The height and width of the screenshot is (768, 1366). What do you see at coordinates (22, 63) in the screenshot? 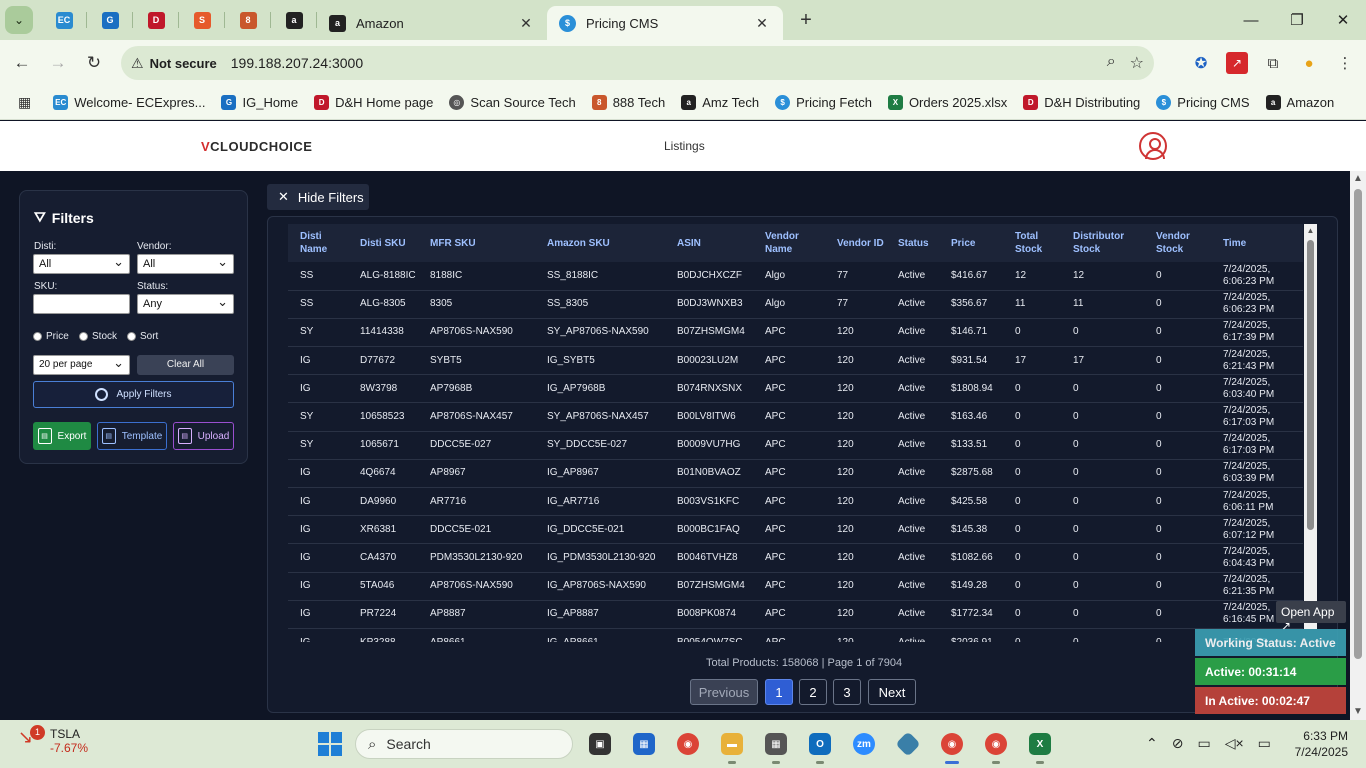
I see `back-button: ←` at bounding box center [22, 63].